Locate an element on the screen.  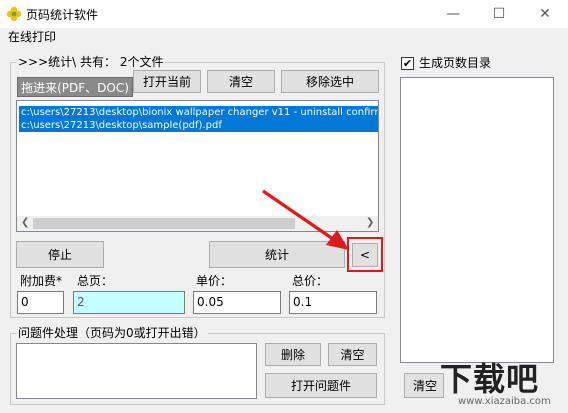
watermark-logo: 下载吧 www.xiazaiba.com is located at coordinates (502, 382).